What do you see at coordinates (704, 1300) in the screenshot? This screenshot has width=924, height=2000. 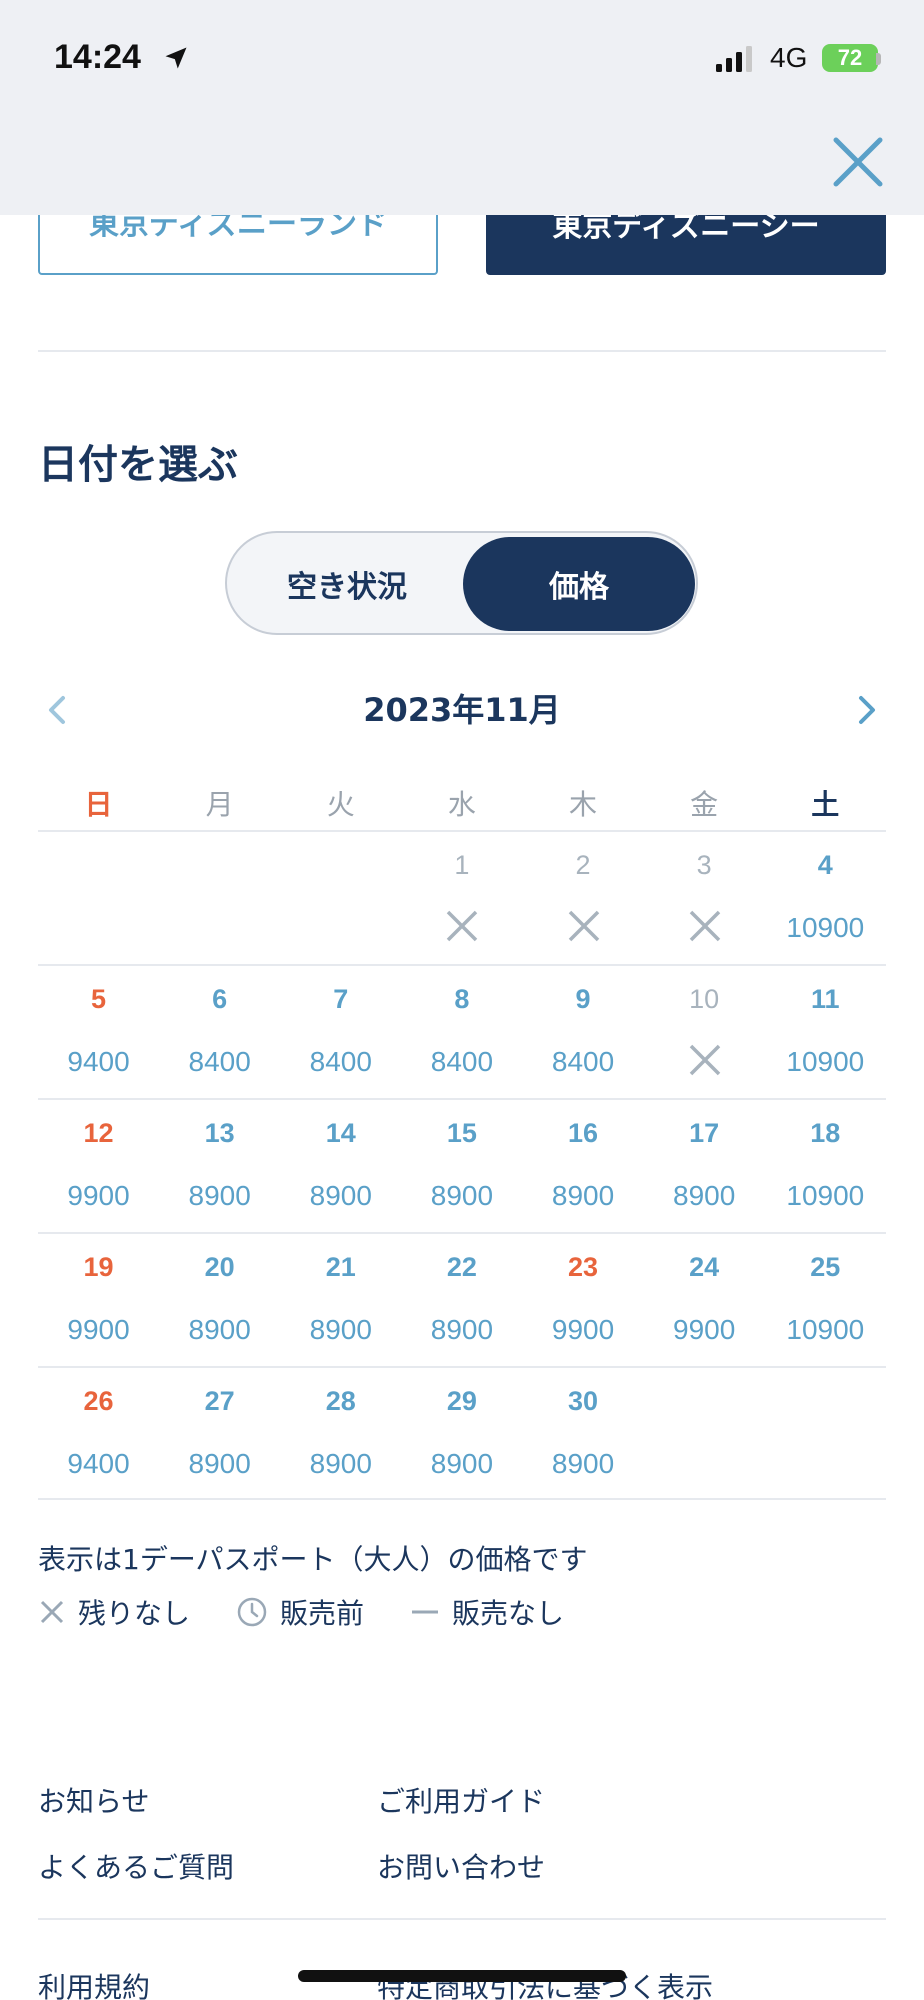 I see `calendar-day: 24 9900` at bounding box center [704, 1300].